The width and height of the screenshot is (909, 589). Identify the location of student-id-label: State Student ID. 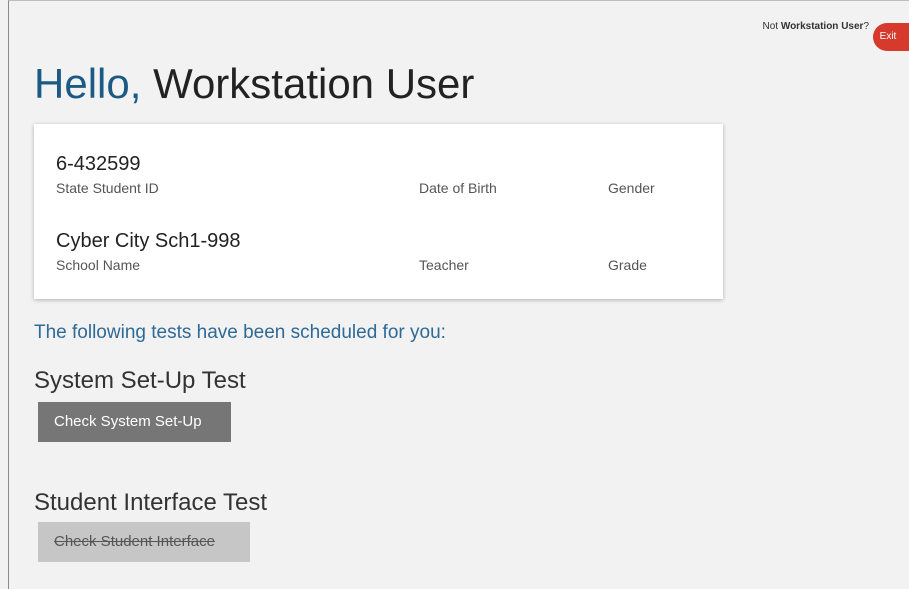
(107, 188).